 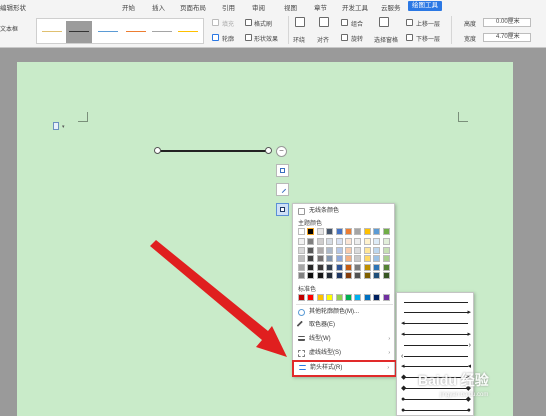 I want to click on watermark-url: jingyan.baidu.com, so click(x=464, y=395).